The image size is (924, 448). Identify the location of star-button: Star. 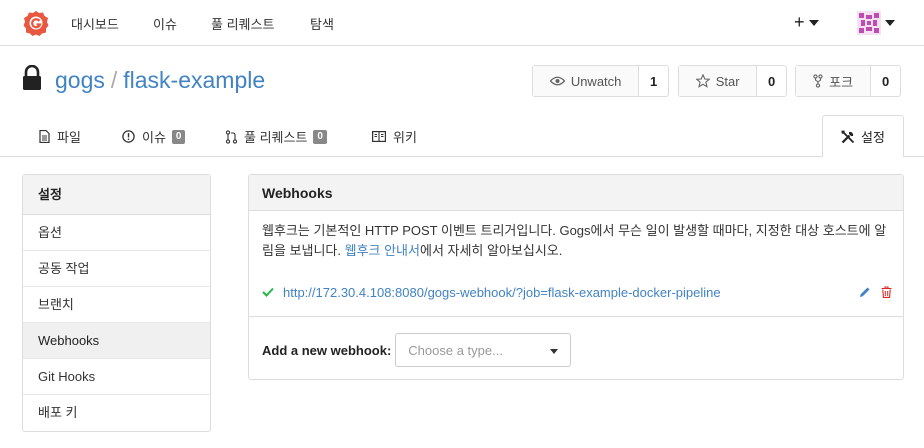
(718, 81).